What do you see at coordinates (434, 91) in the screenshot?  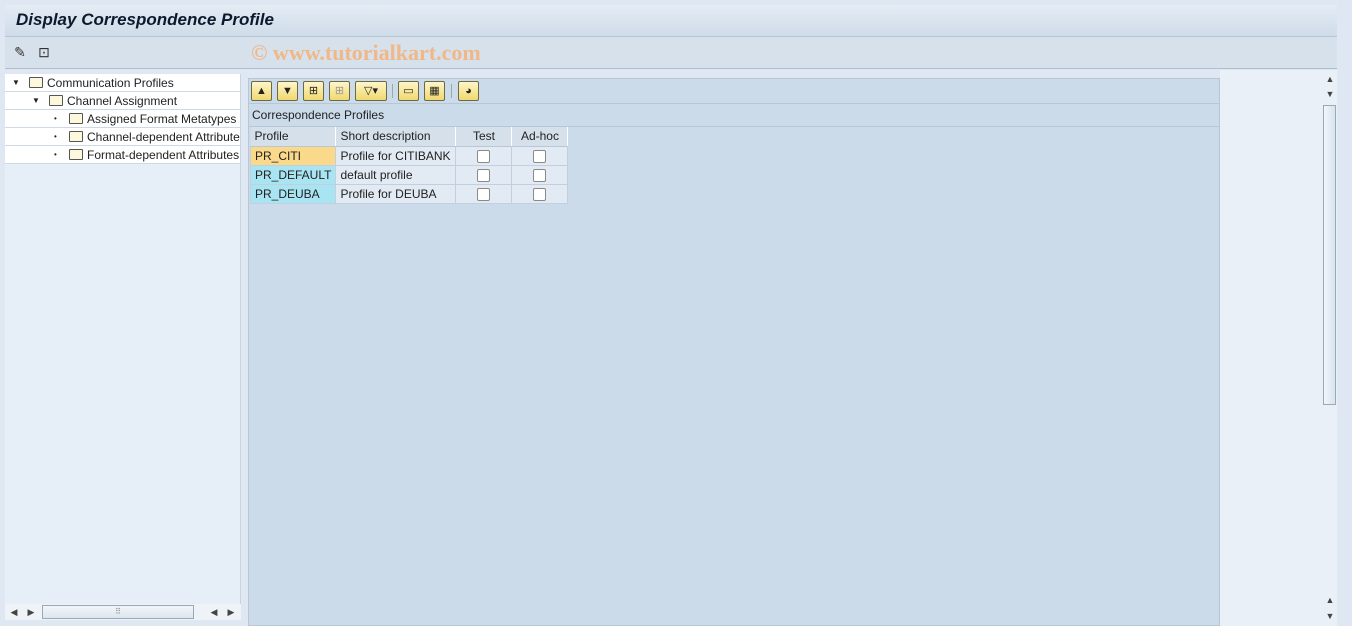 I see `layout-icon: ▦` at bounding box center [434, 91].